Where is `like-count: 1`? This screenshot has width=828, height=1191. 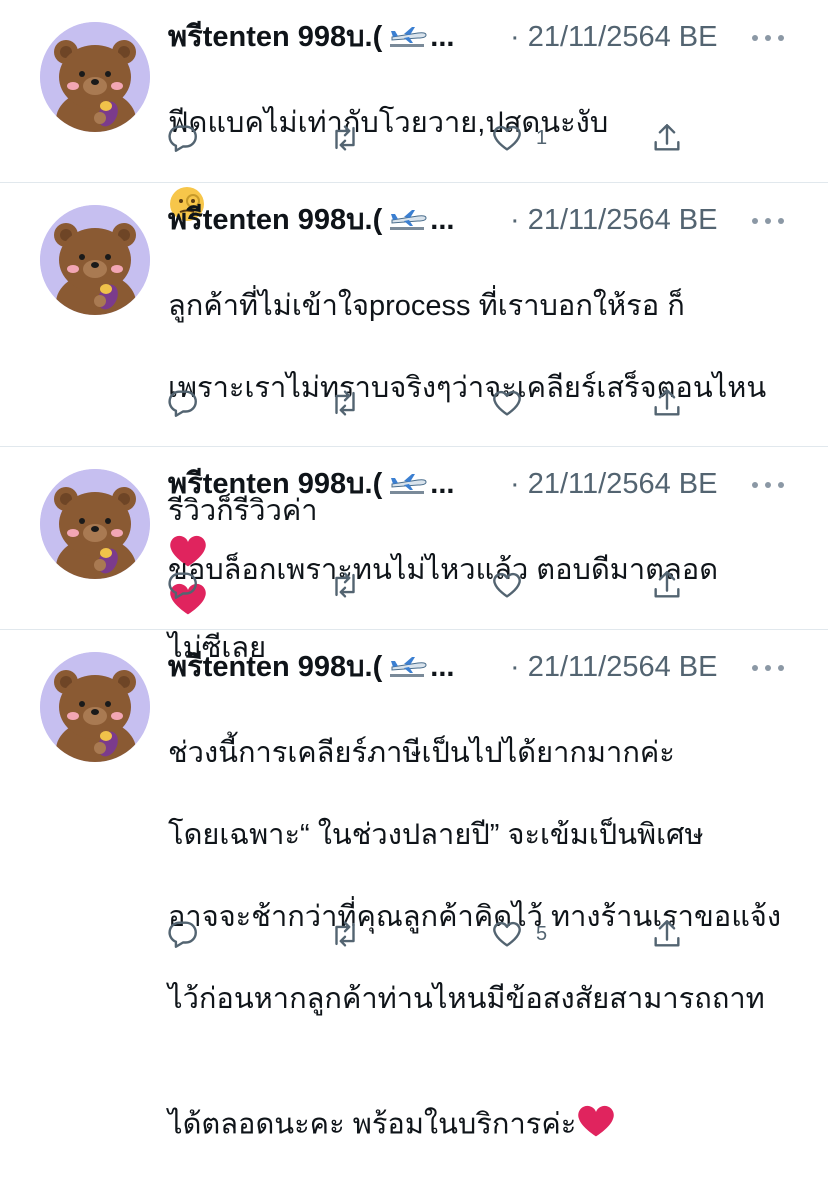
like-count: 1 is located at coordinates (542, 137).